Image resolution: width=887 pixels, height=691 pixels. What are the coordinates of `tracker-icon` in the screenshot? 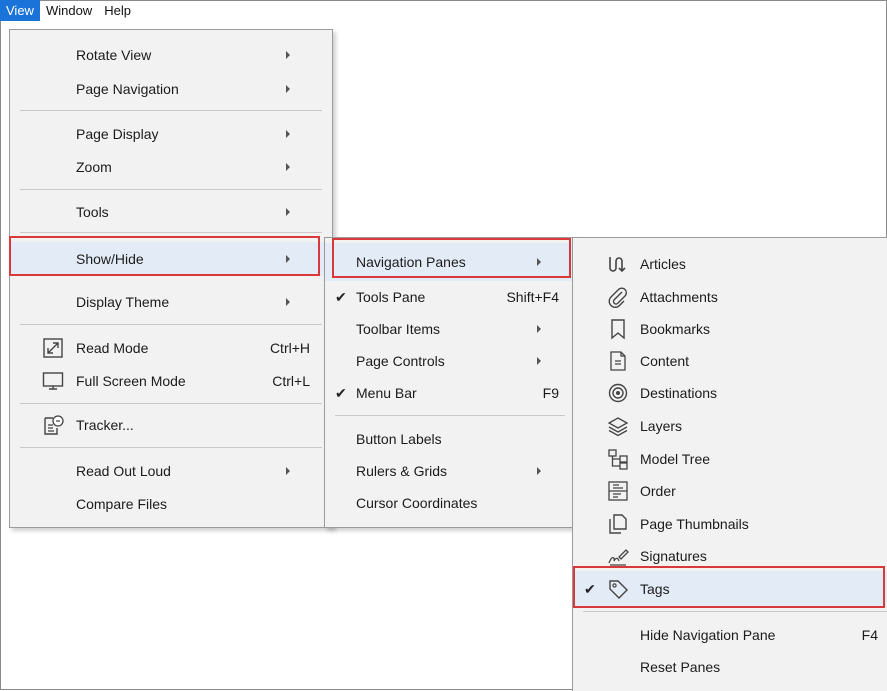 It's located at (54, 425).